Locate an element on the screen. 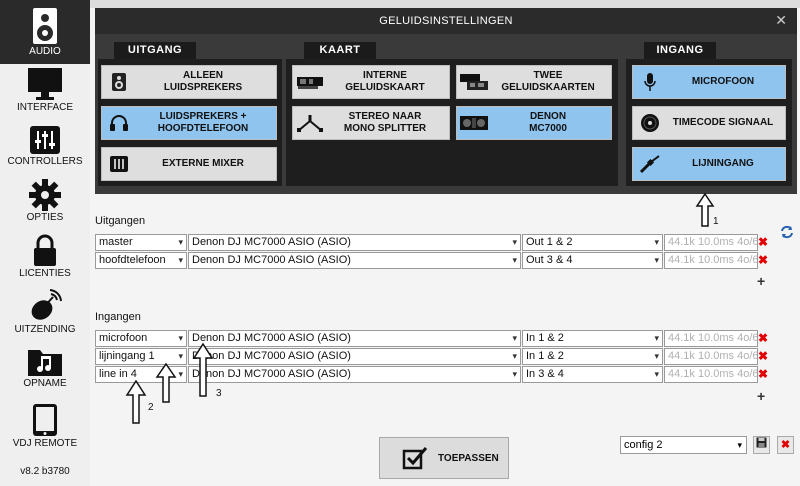 The width and height of the screenshot is (800, 486). output-channel: Out 1 & 2 is located at coordinates (549, 242).